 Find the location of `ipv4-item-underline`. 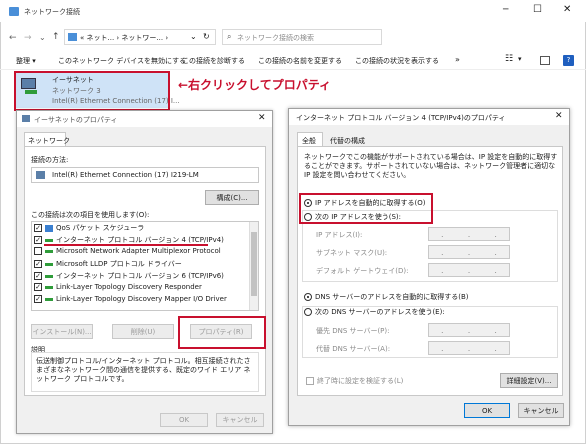

ipv4-item-underline is located at coordinates (126, 245).